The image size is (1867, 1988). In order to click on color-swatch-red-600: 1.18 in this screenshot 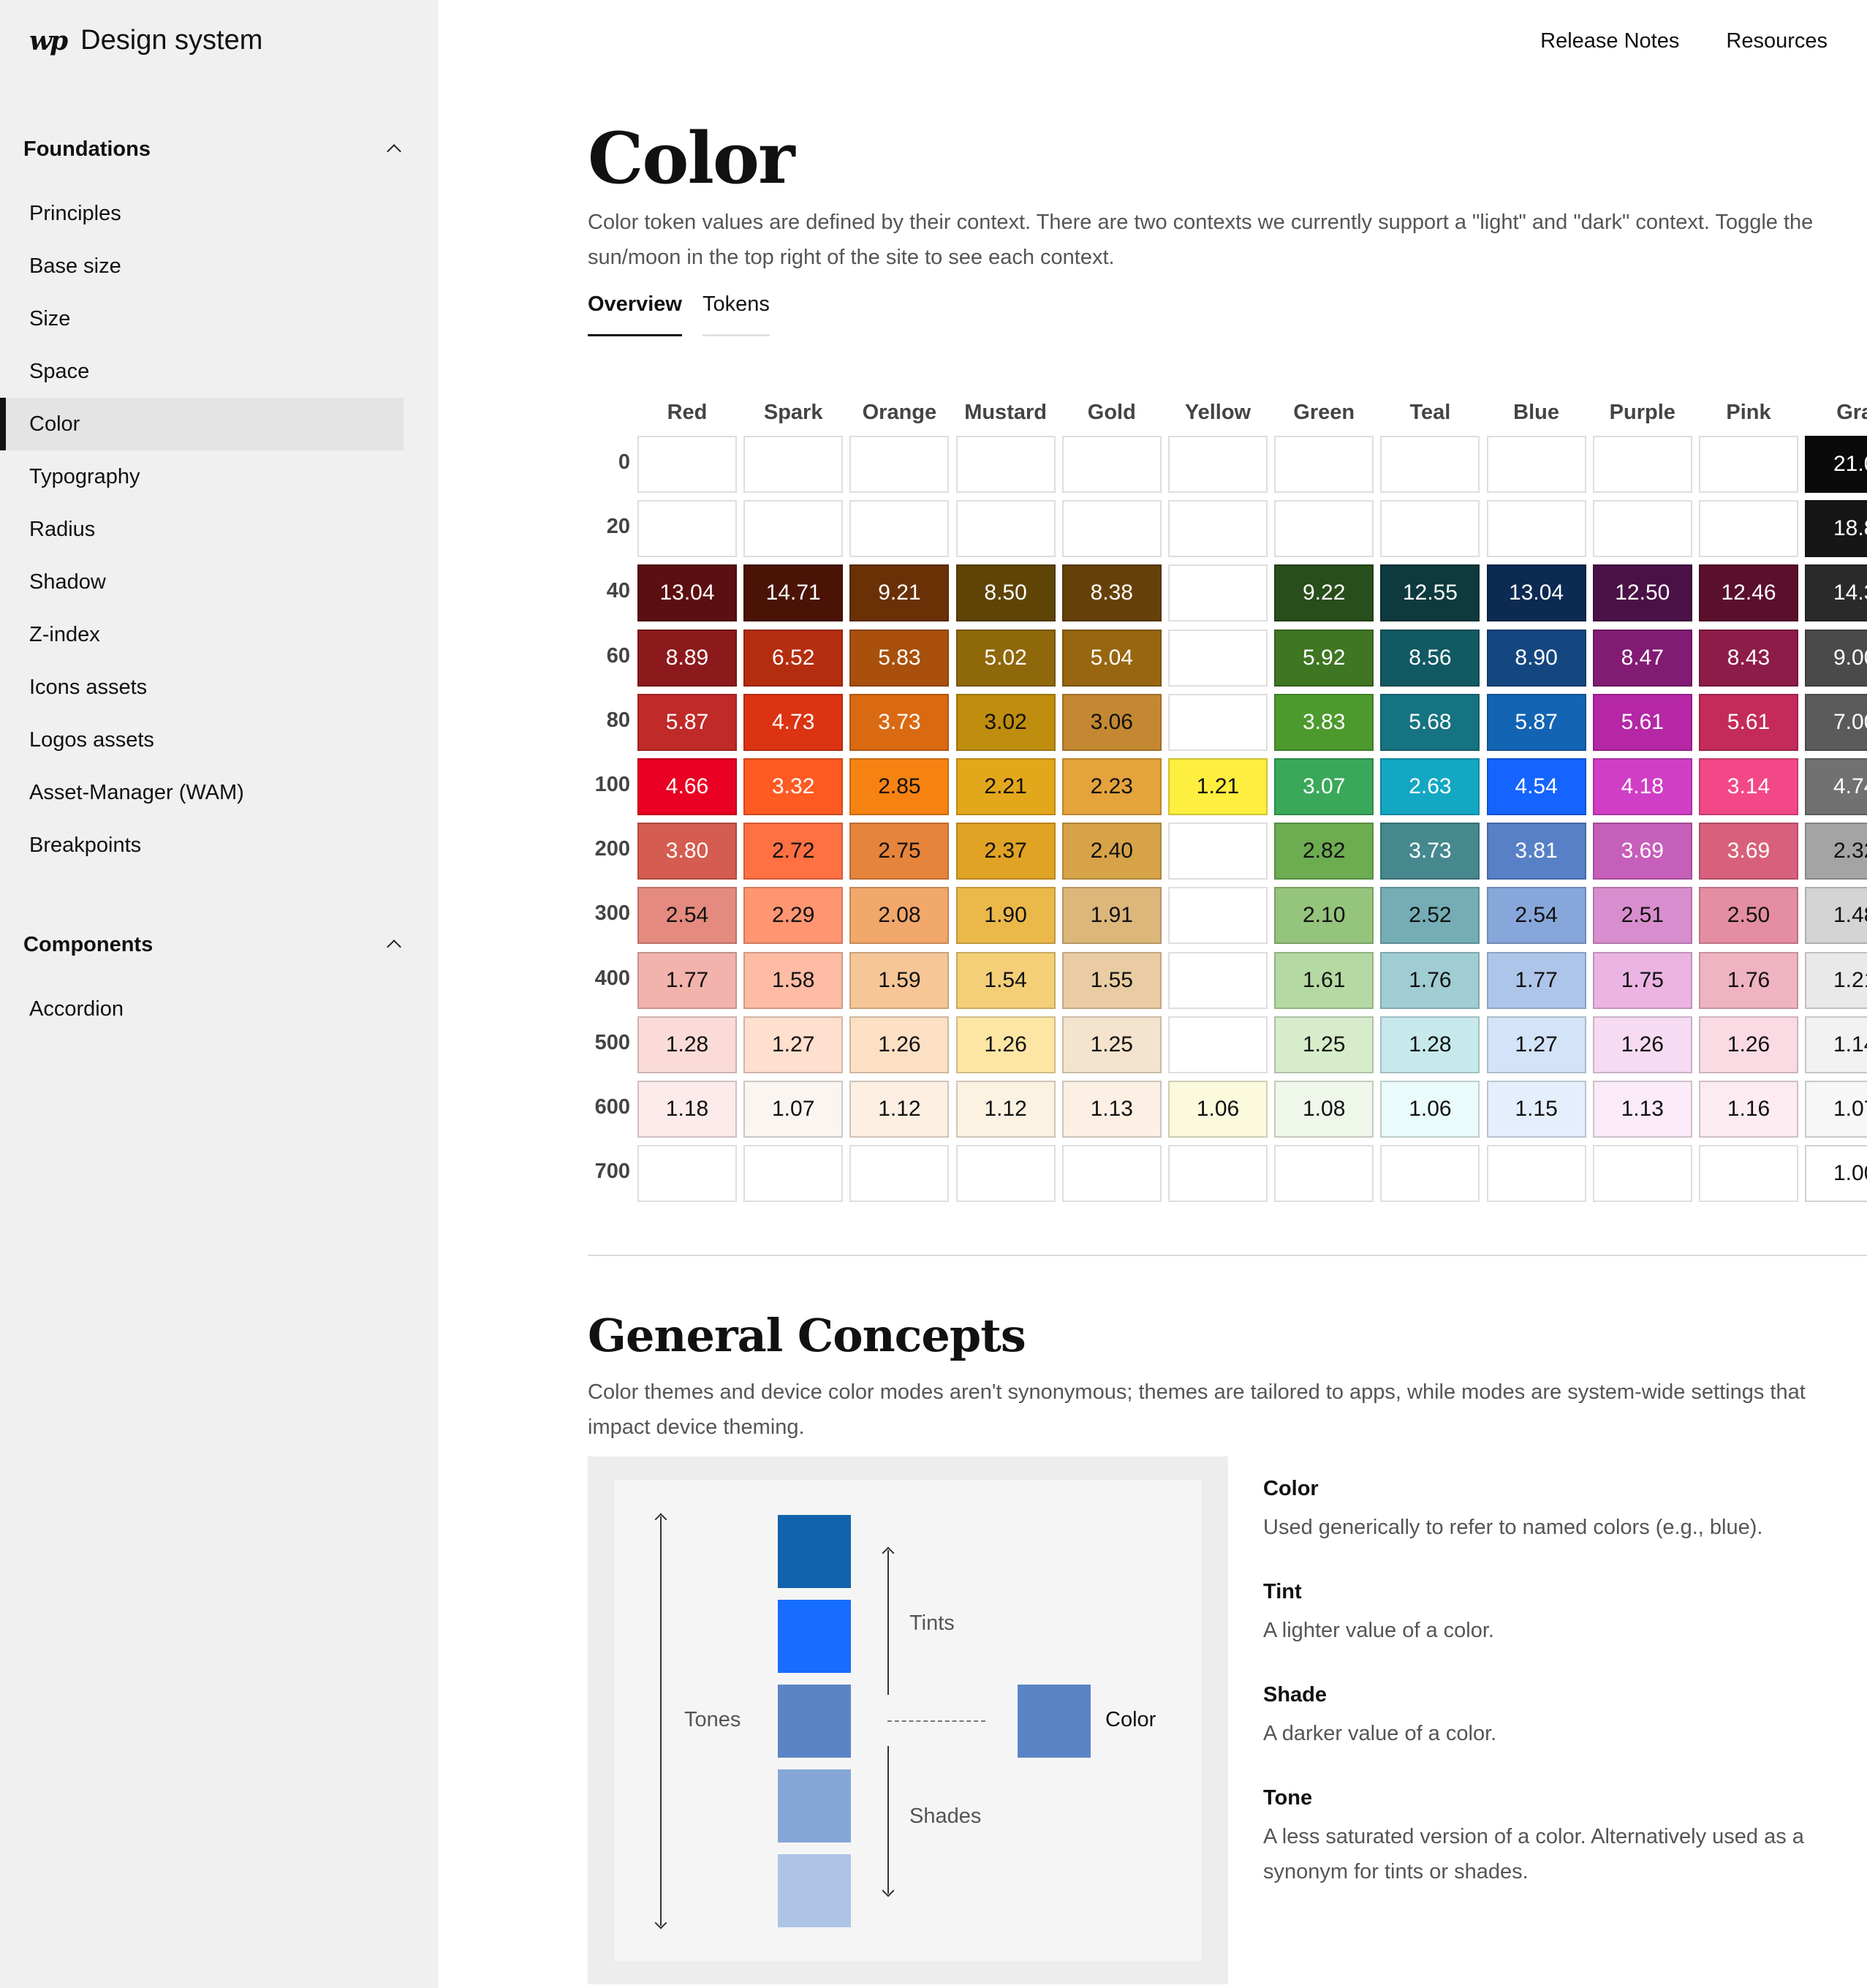, I will do `click(687, 1109)`.